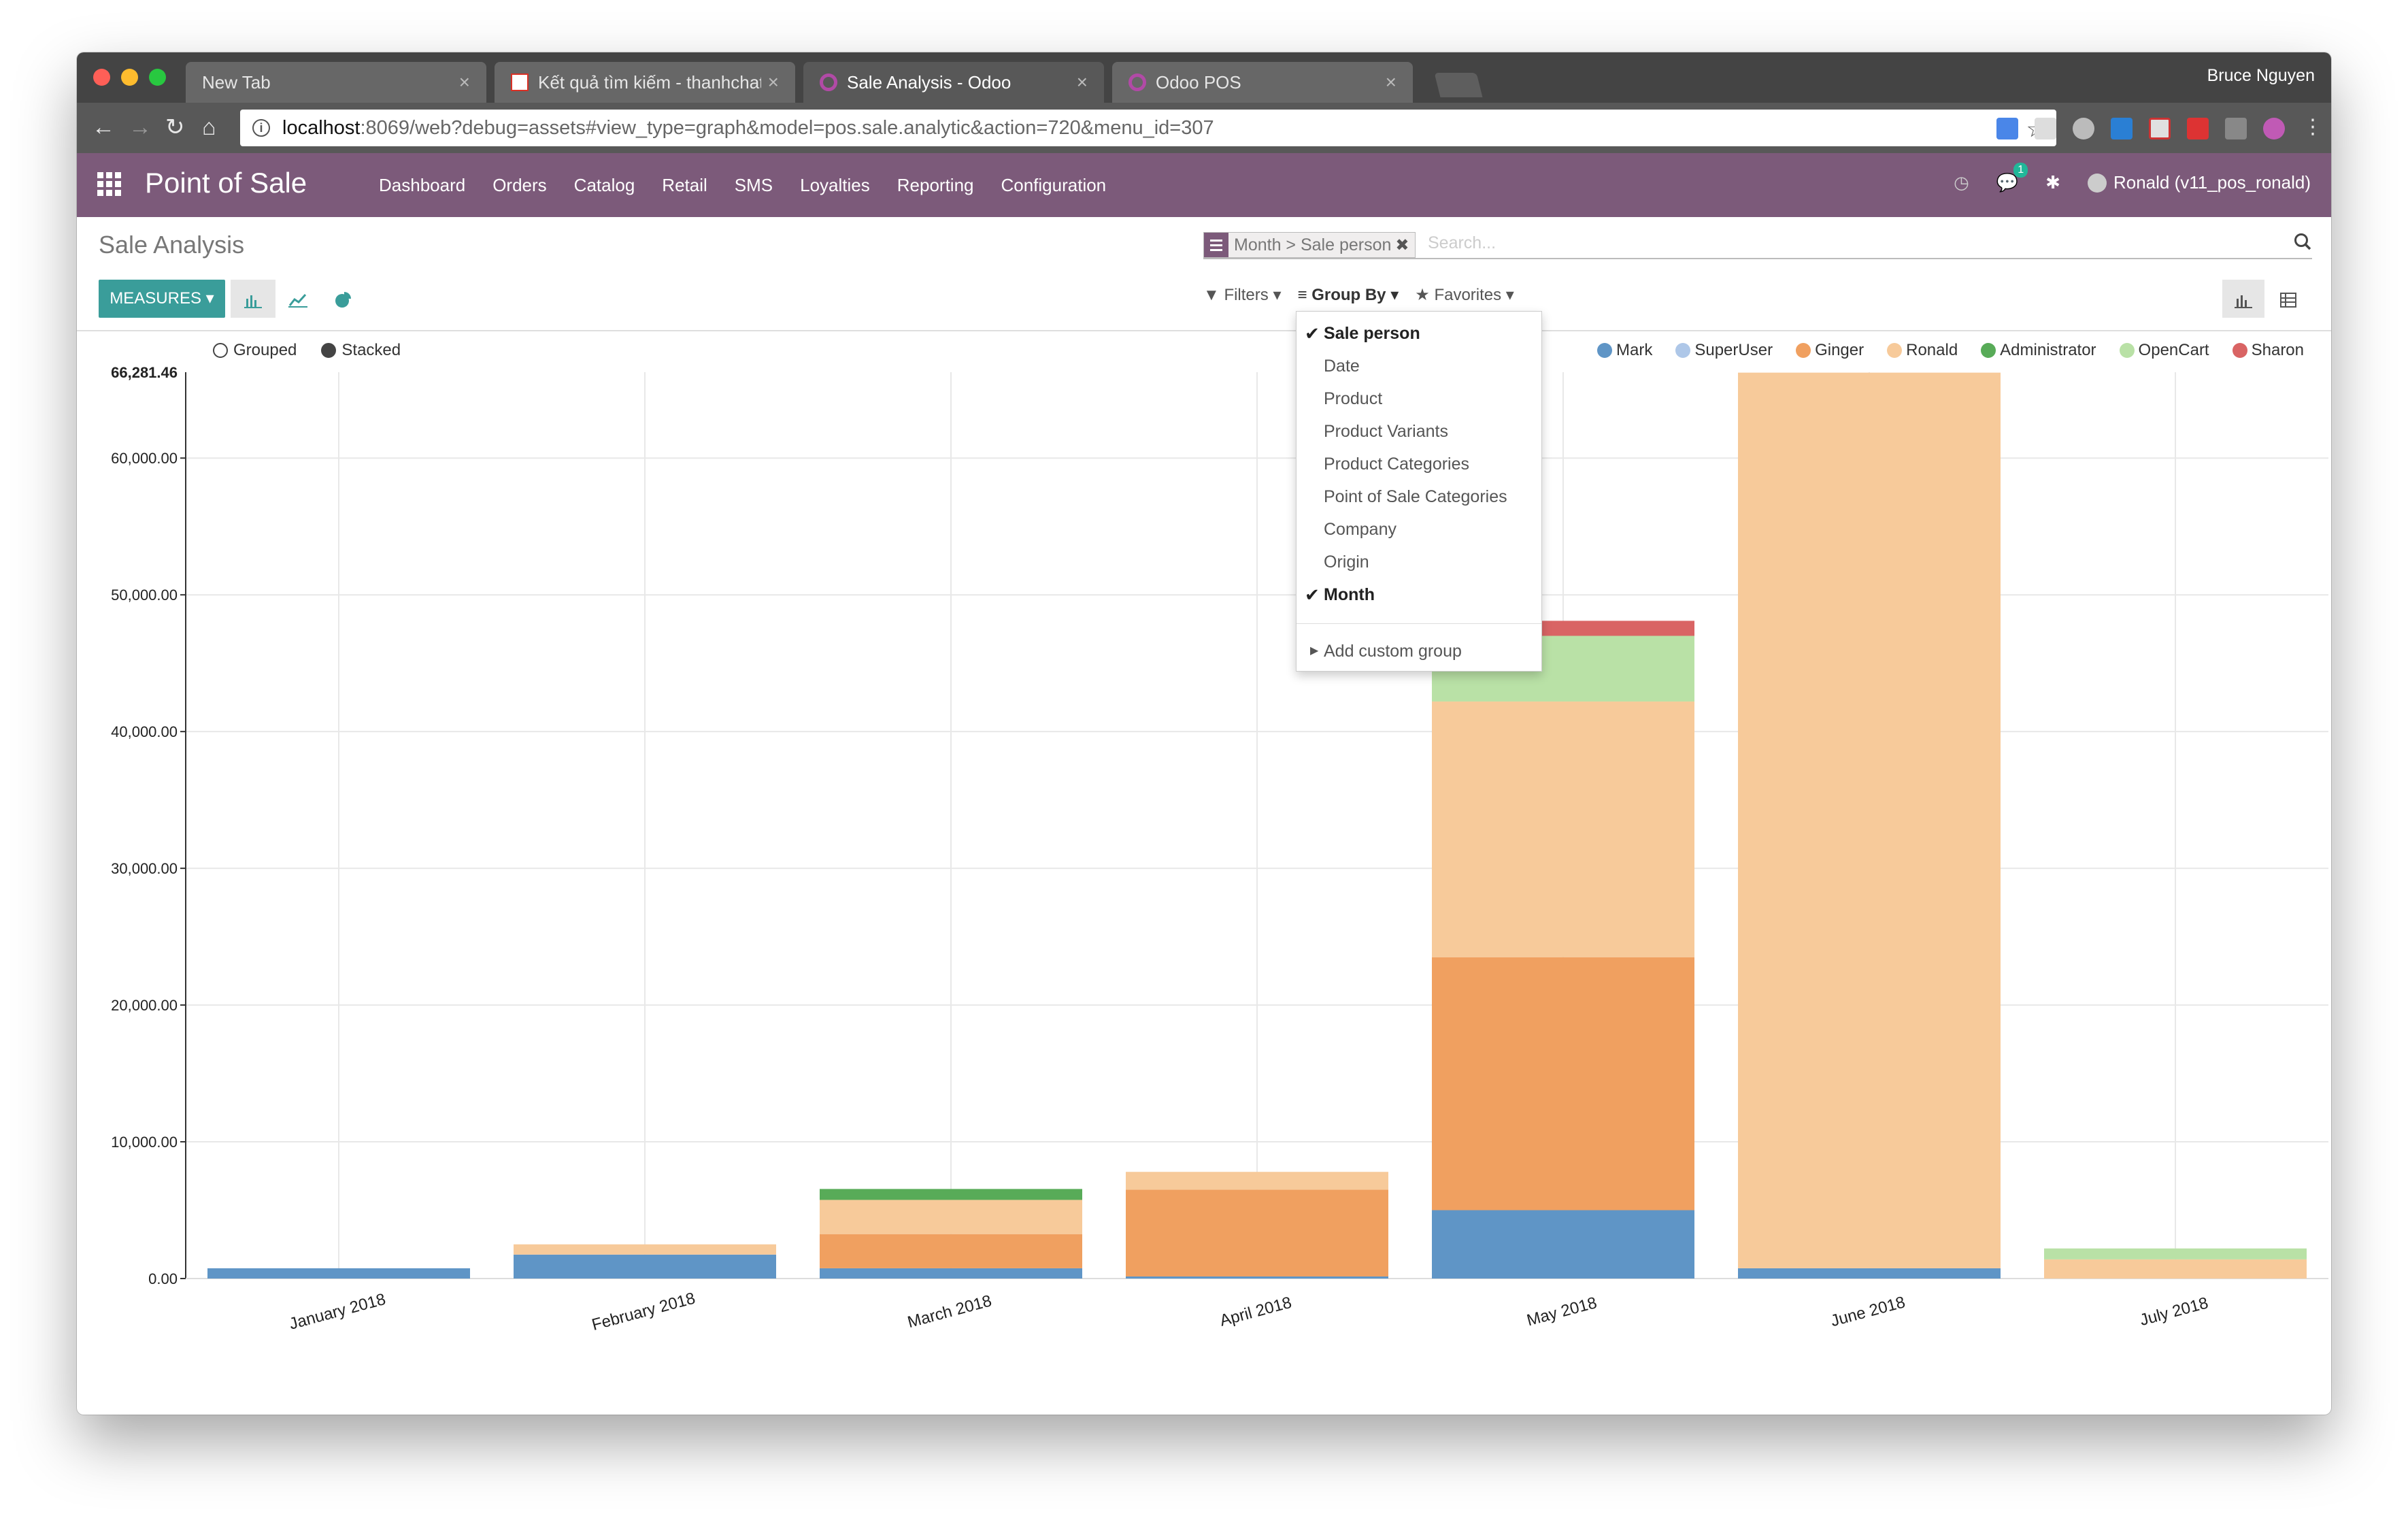 This screenshot has width=2408, height=1516. I want to click on browser-tab-sale-analysis: Sale Analysis - Odoo ×, so click(953, 82).